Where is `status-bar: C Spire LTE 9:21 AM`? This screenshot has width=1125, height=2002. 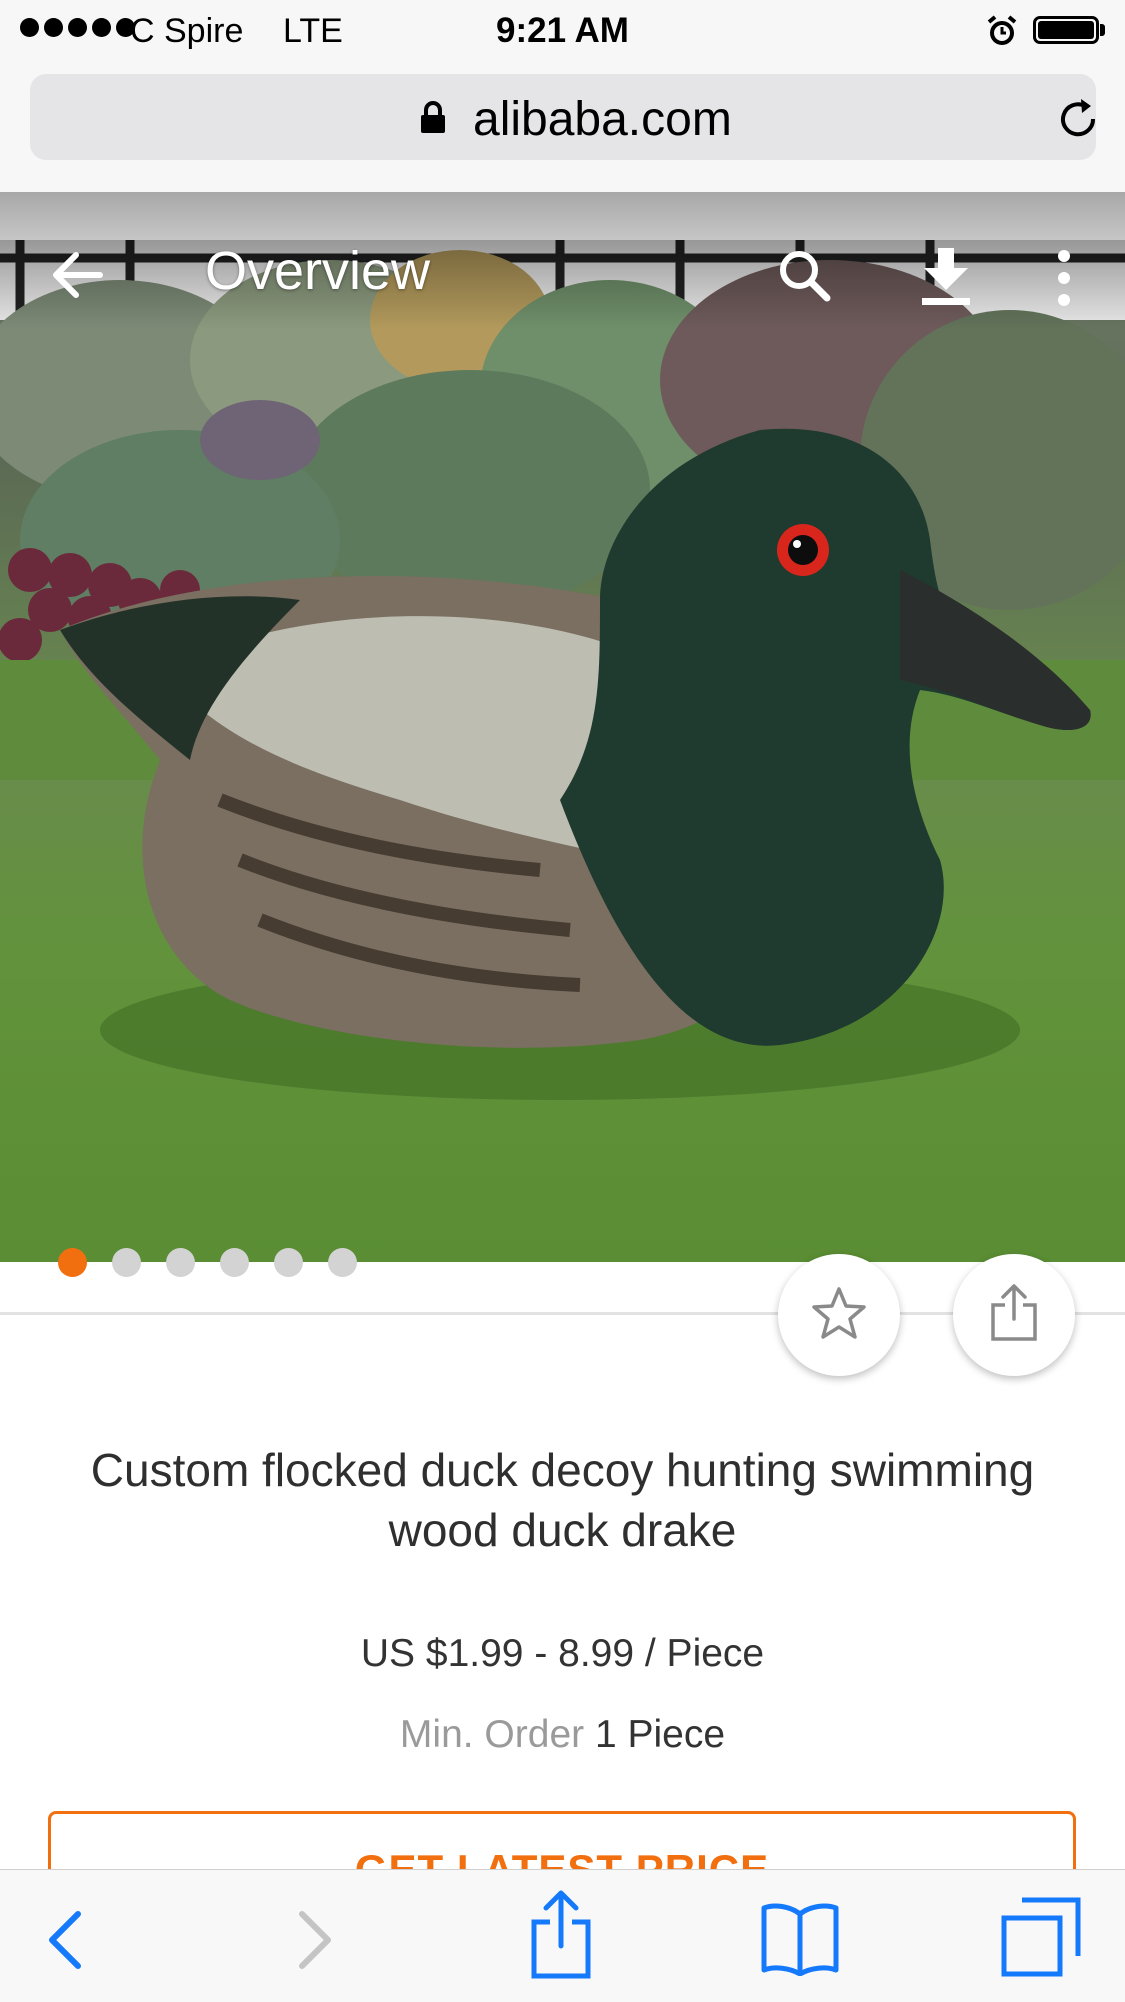 status-bar: C Spire LTE 9:21 AM is located at coordinates (562, 31).